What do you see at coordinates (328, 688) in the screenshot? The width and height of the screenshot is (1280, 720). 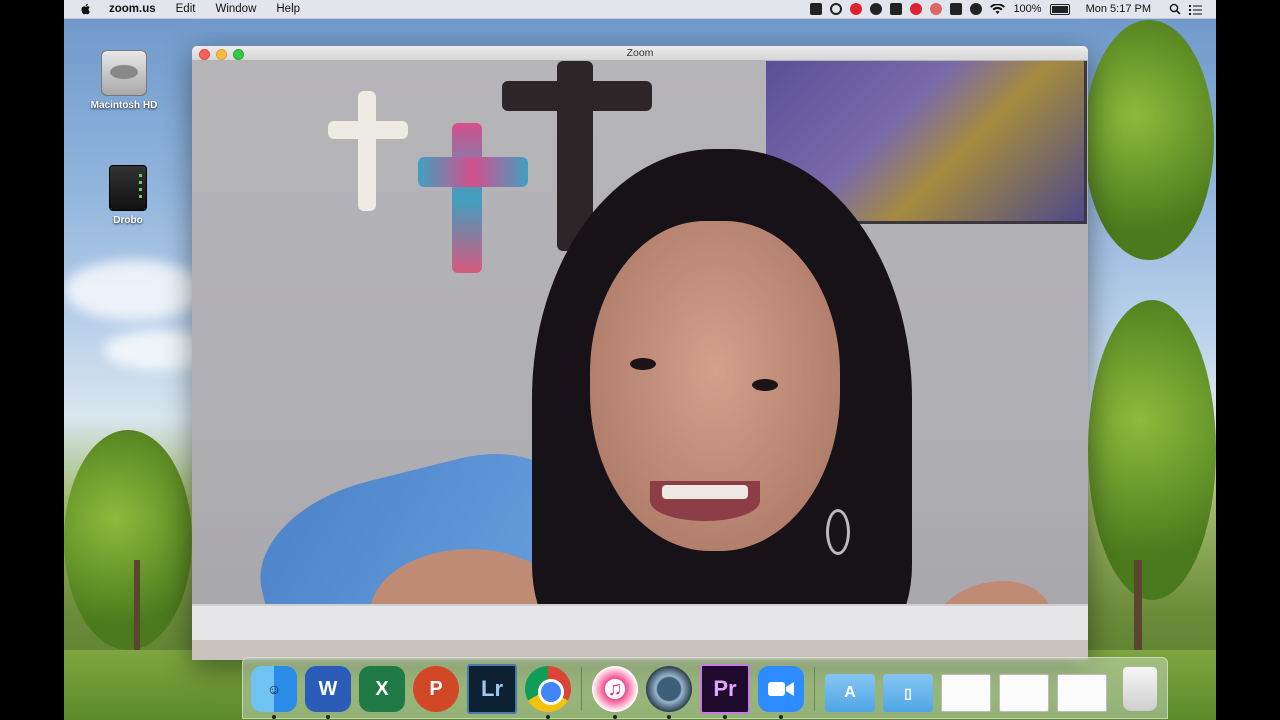 I see `word-icon: W` at bounding box center [328, 688].